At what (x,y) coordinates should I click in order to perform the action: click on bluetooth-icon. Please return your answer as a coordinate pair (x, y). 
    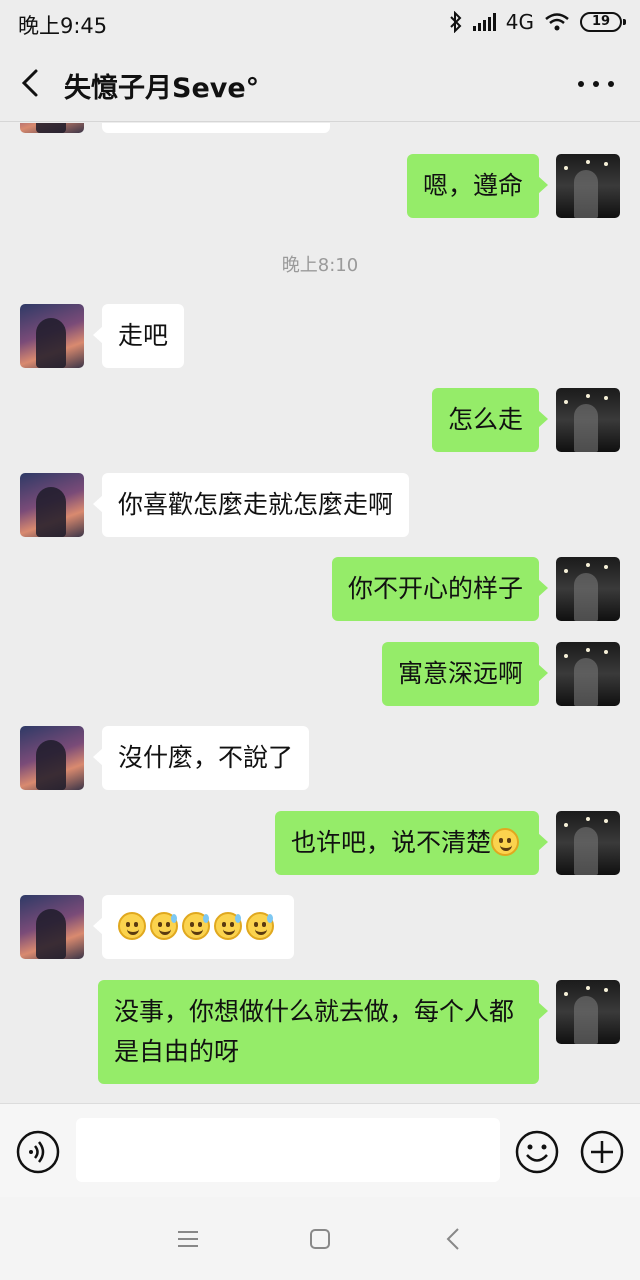
    Looking at the image, I should click on (456, 22).